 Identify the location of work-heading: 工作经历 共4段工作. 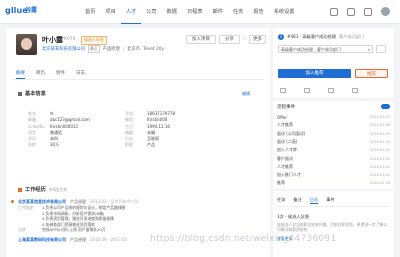
(42, 189).